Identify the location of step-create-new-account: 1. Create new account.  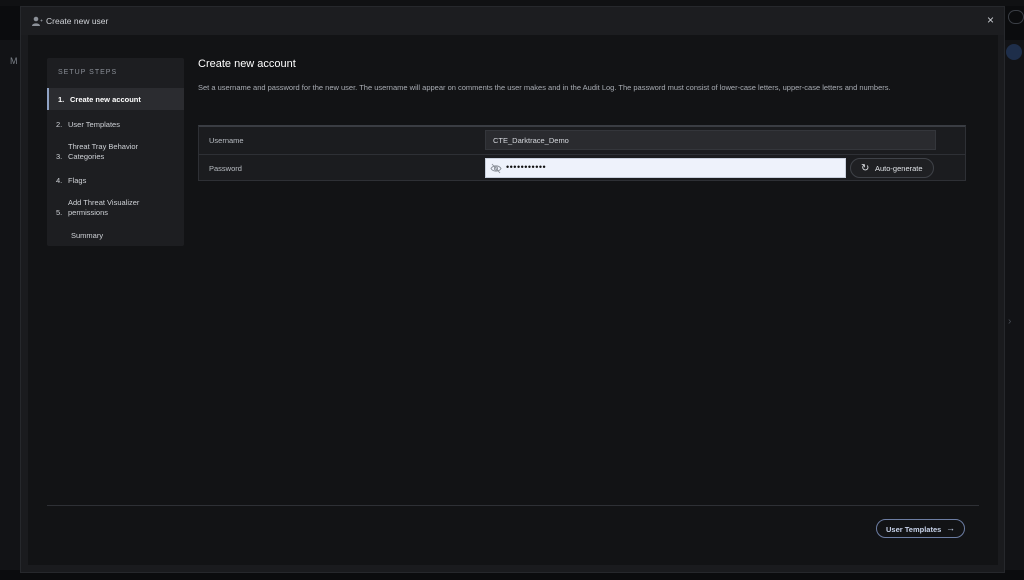
(115, 99).